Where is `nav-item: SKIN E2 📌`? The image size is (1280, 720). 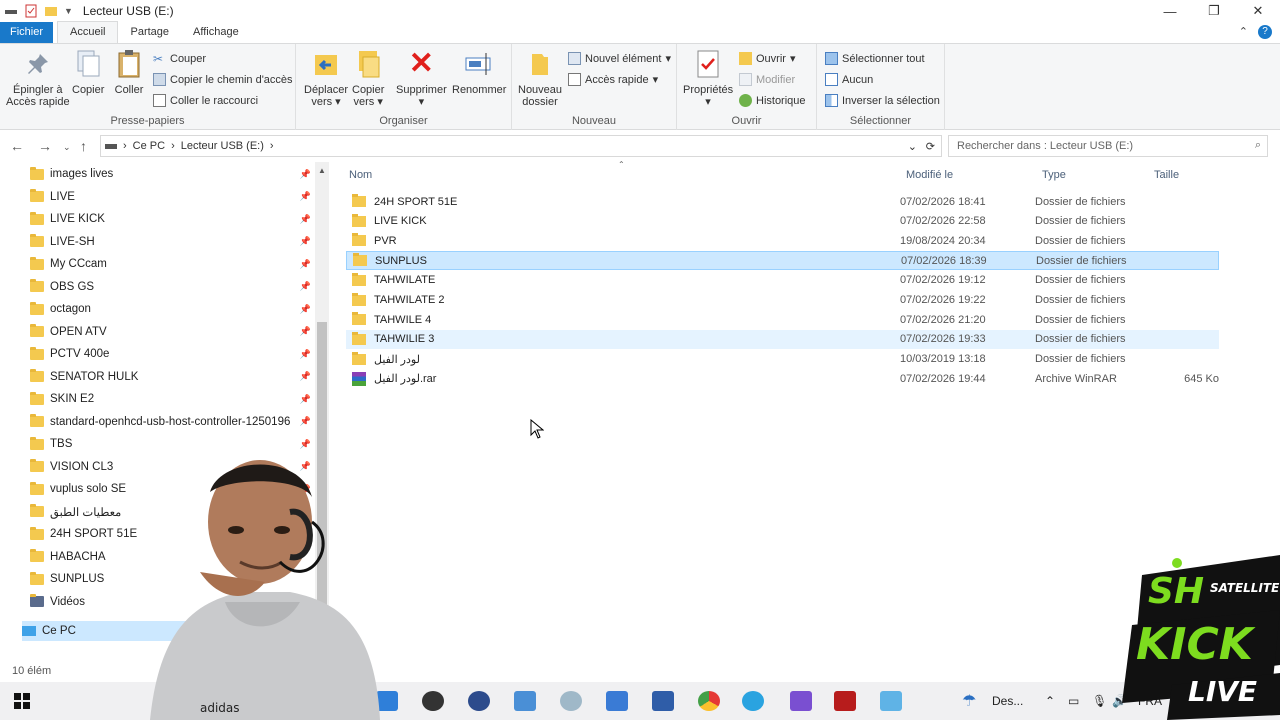
nav-item: SKIN E2 📌 is located at coordinates (172, 399).